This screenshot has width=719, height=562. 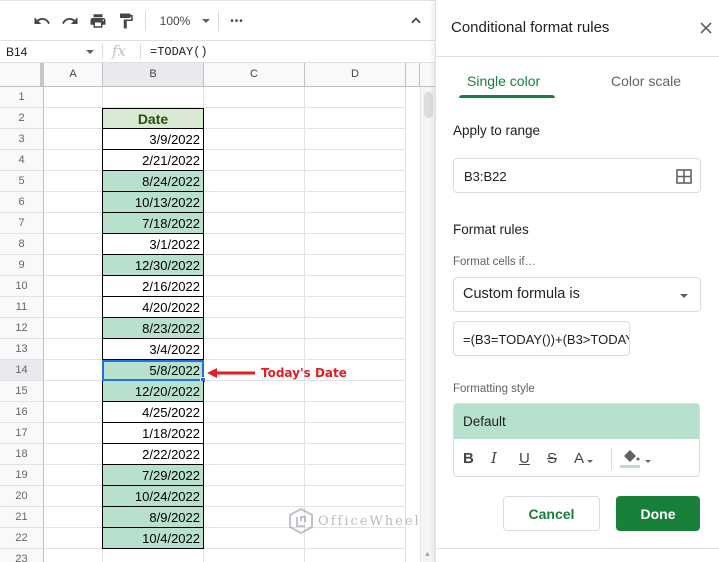 I want to click on select-all-corner, so click(x=22, y=74).